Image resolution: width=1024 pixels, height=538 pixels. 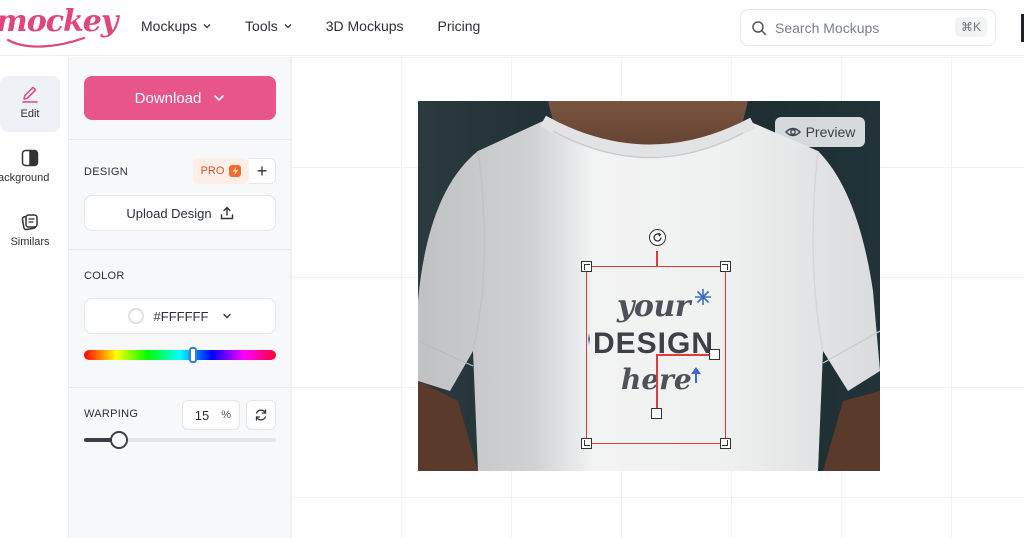 What do you see at coordinates (657, 259) in the screenshot?
I see `rotate-stem` at bounding box center [657, 259].